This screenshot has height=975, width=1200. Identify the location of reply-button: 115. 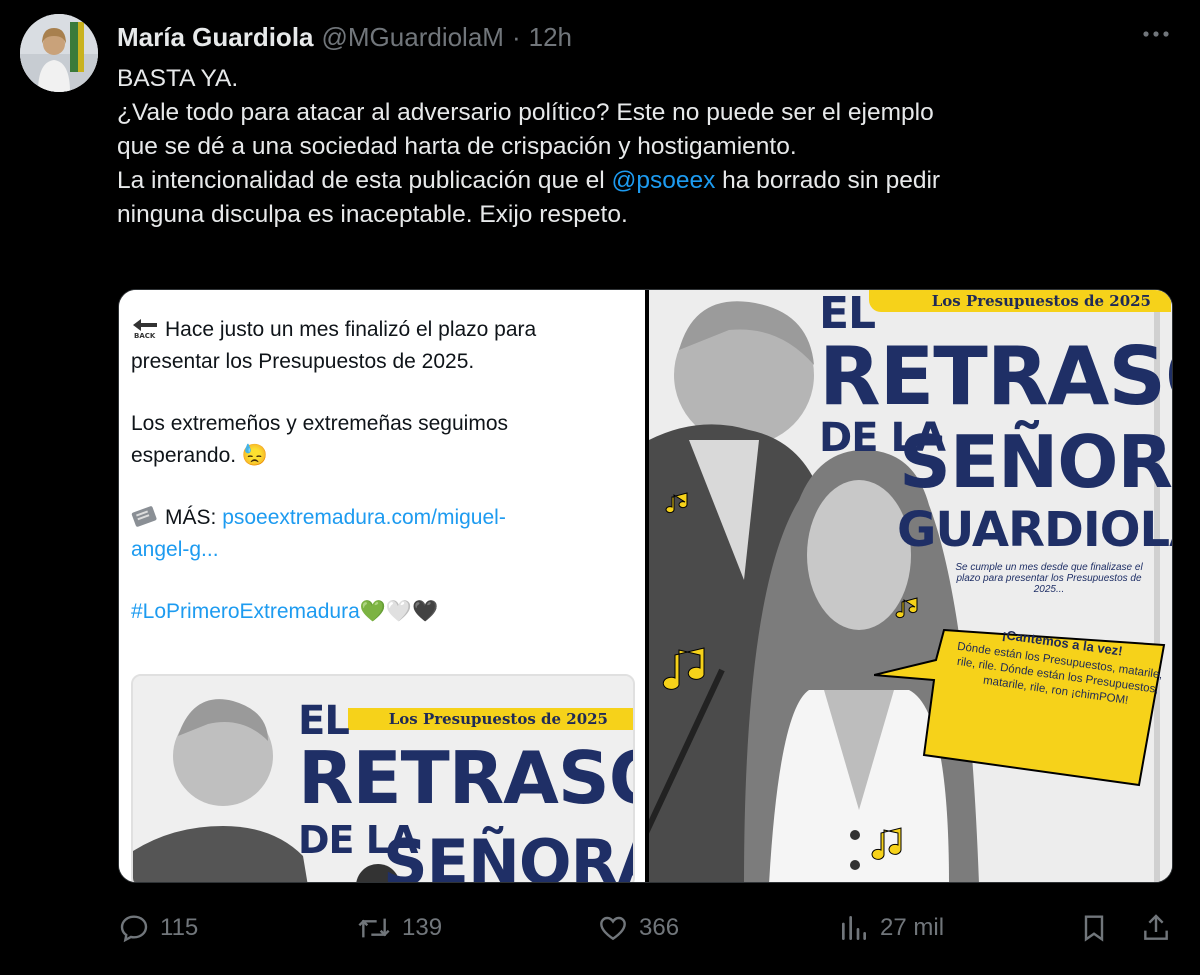
(158, 928).